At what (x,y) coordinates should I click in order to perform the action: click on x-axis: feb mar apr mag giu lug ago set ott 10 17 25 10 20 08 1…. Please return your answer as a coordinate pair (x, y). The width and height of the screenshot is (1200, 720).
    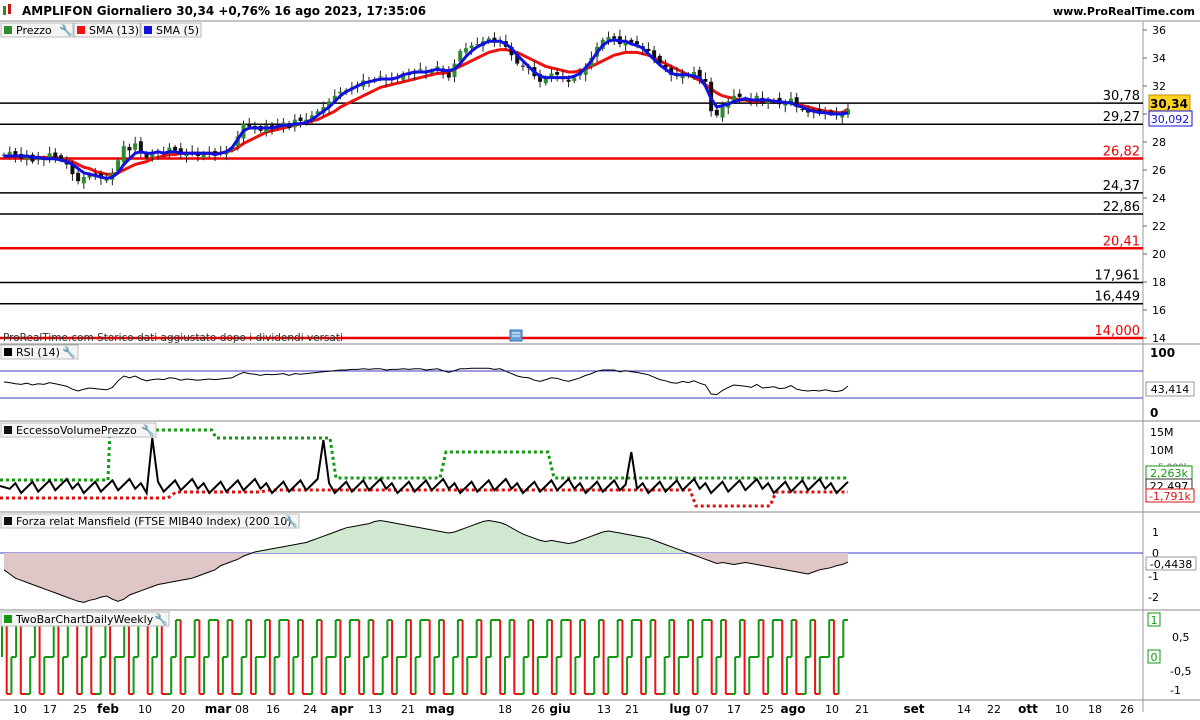
    Looking at the image, I should click on (600, 707).